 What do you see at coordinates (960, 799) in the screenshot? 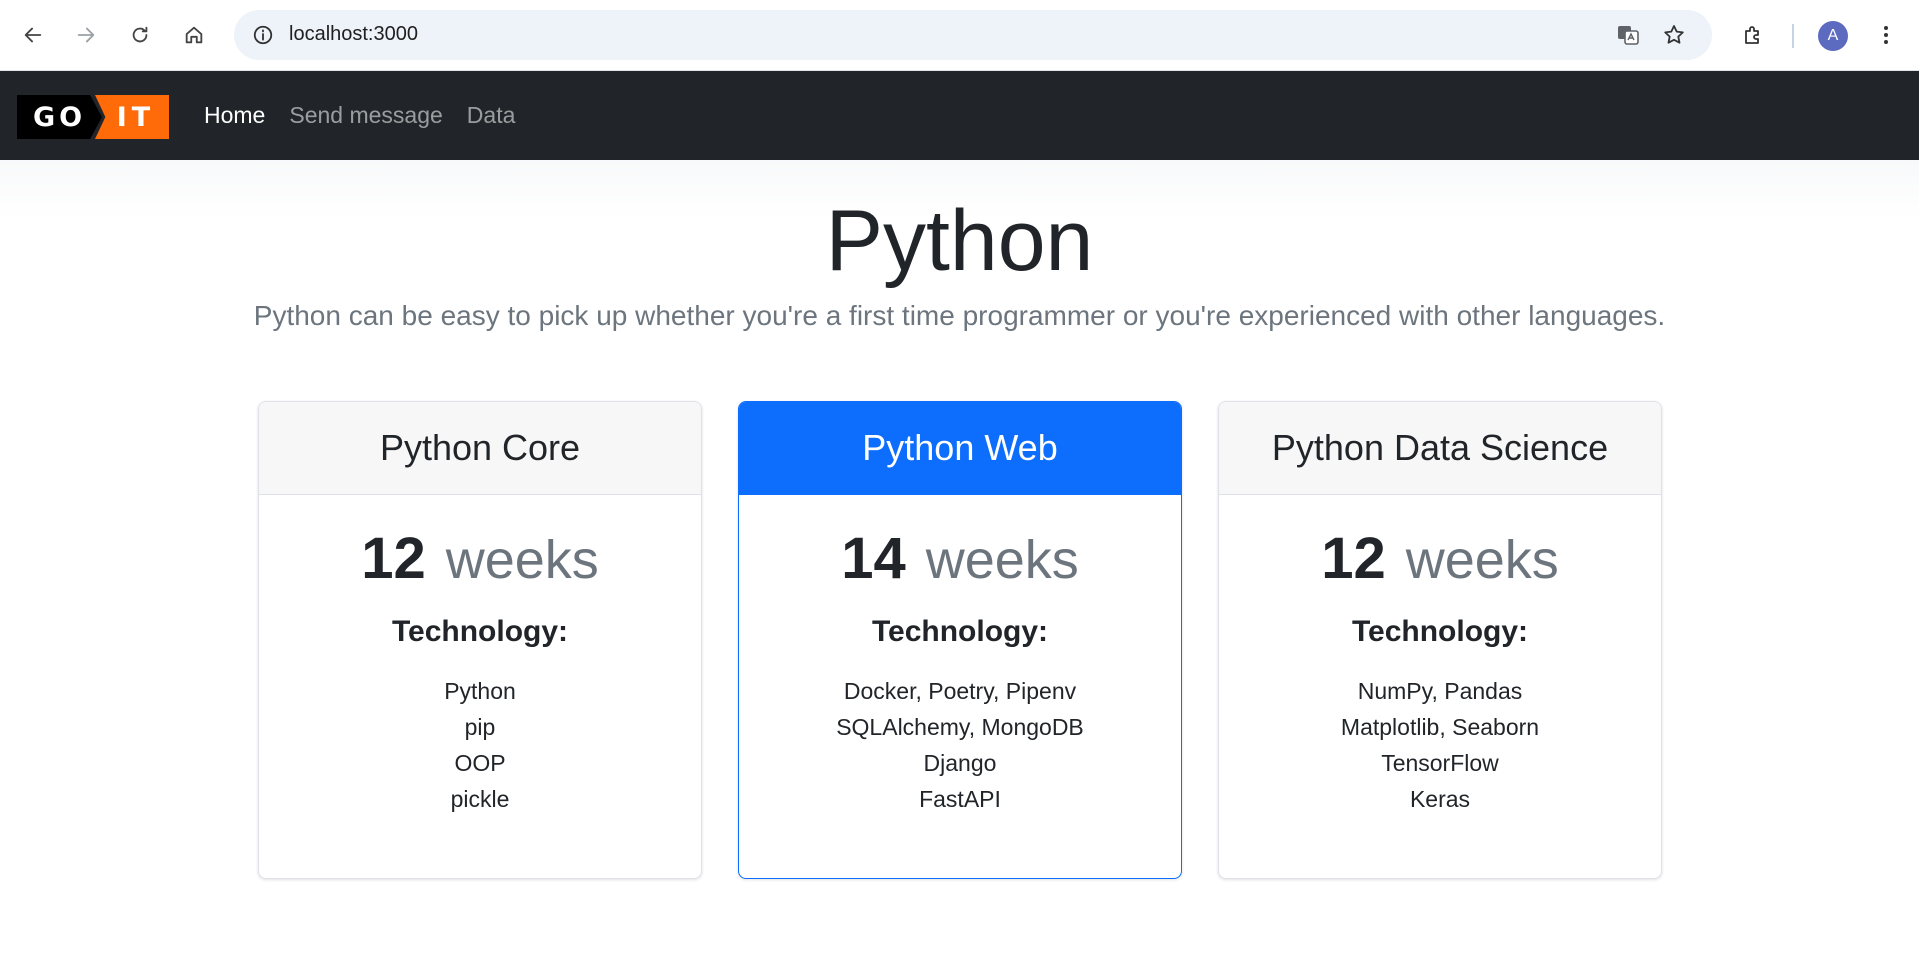
I see `technology-item: FastAPI` at bounding box center [960, 799].